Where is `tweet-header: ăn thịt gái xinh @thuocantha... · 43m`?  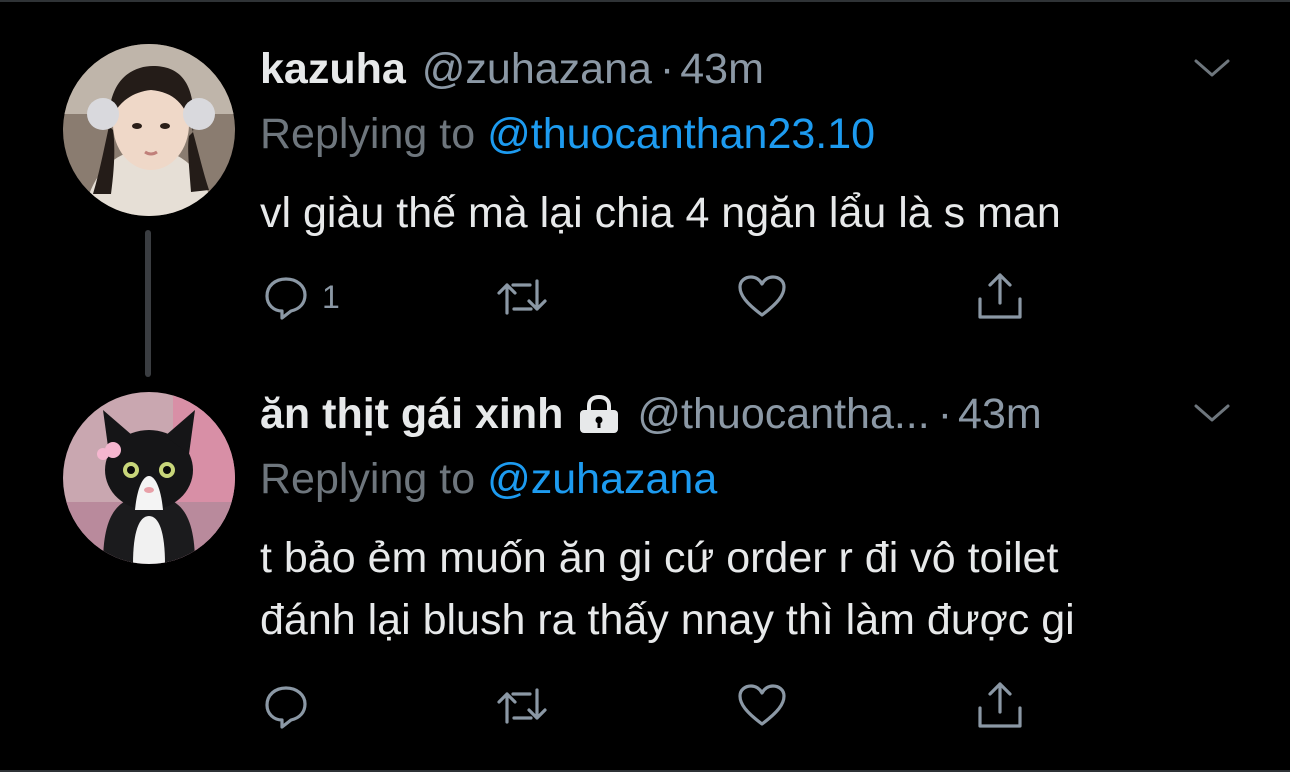
tweet-header: ăn thịt gái xinh @thuocantha... · 43m is located at coordinates (651, 414).